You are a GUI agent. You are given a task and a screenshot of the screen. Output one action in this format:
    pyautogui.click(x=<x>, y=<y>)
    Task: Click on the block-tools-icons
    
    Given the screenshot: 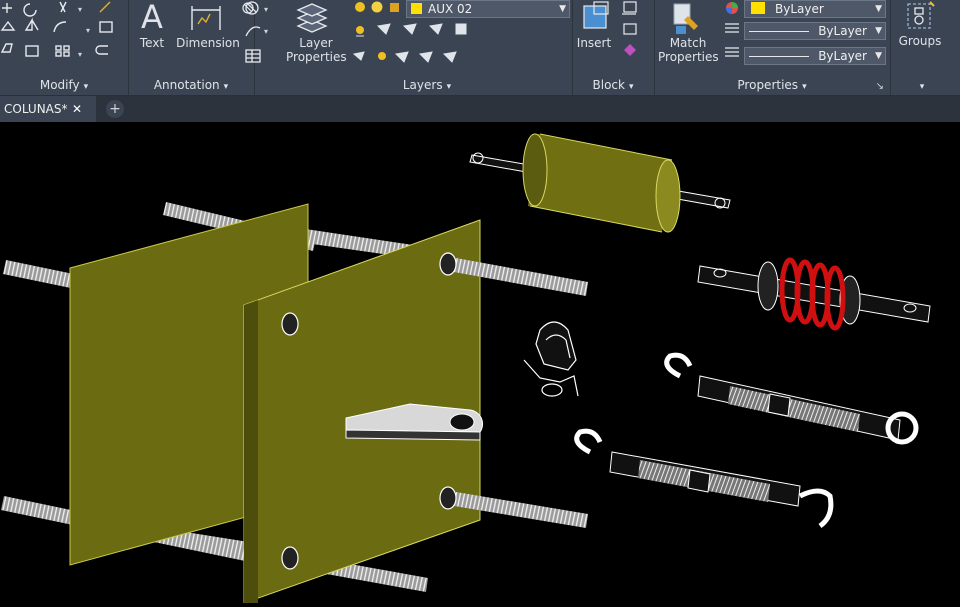 What is the action you would take?
    pyautogui.click(x=633, y=32)
    